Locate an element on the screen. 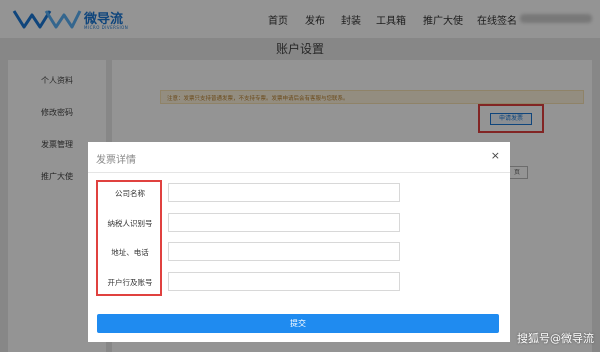  company-name-label: 公司名称 is located at coordinates (130, 193).